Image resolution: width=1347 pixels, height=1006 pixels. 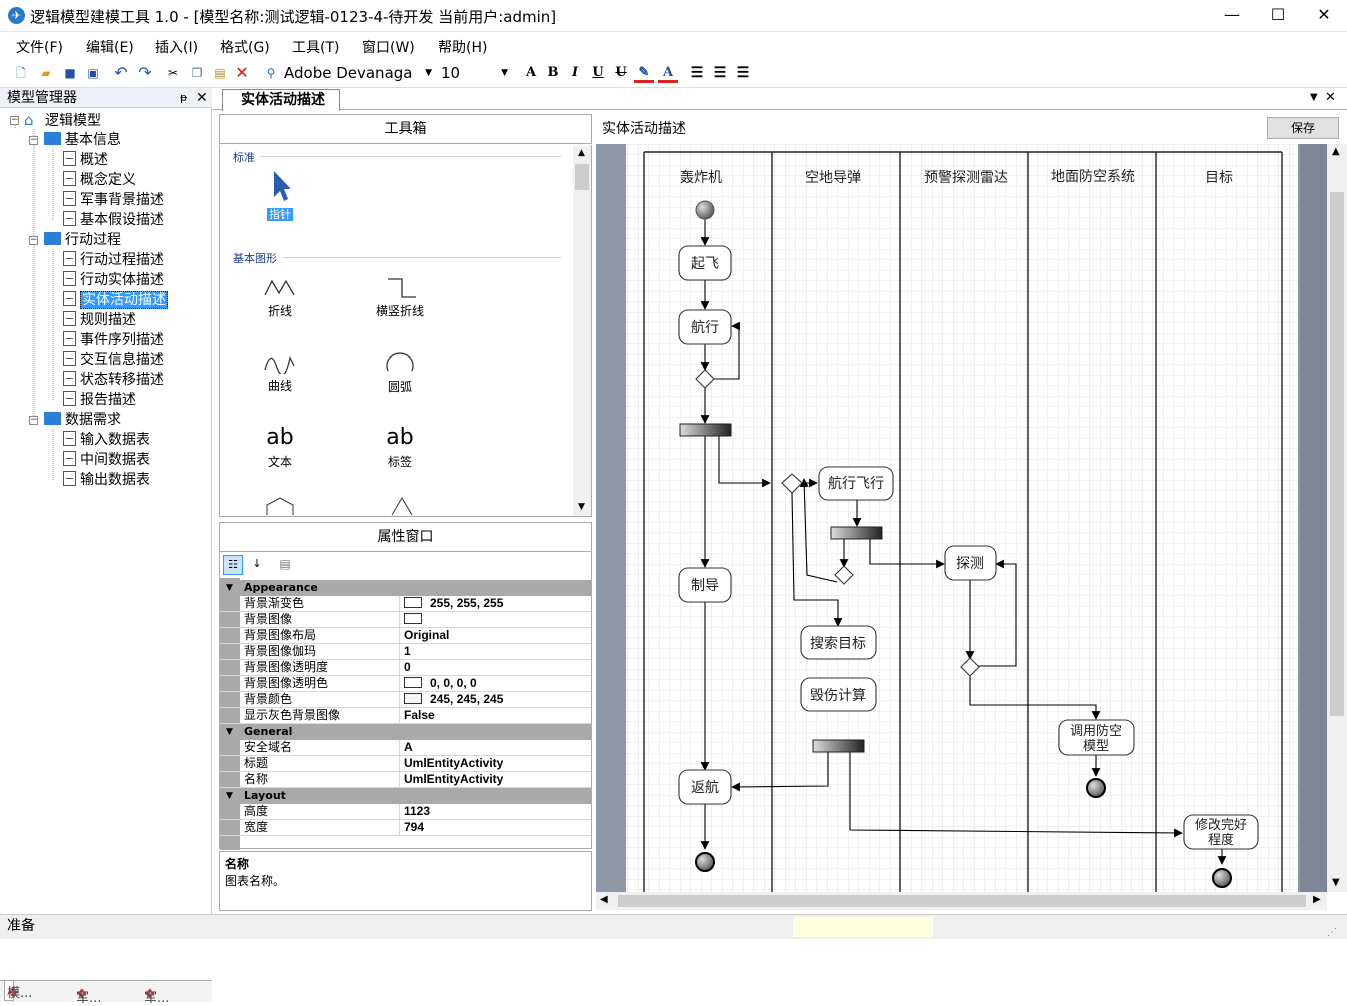 What do you see at coordinates (82, 240) in the screenshot?
I see `tree-group: 行动过程` at bounding box center [82, 240].